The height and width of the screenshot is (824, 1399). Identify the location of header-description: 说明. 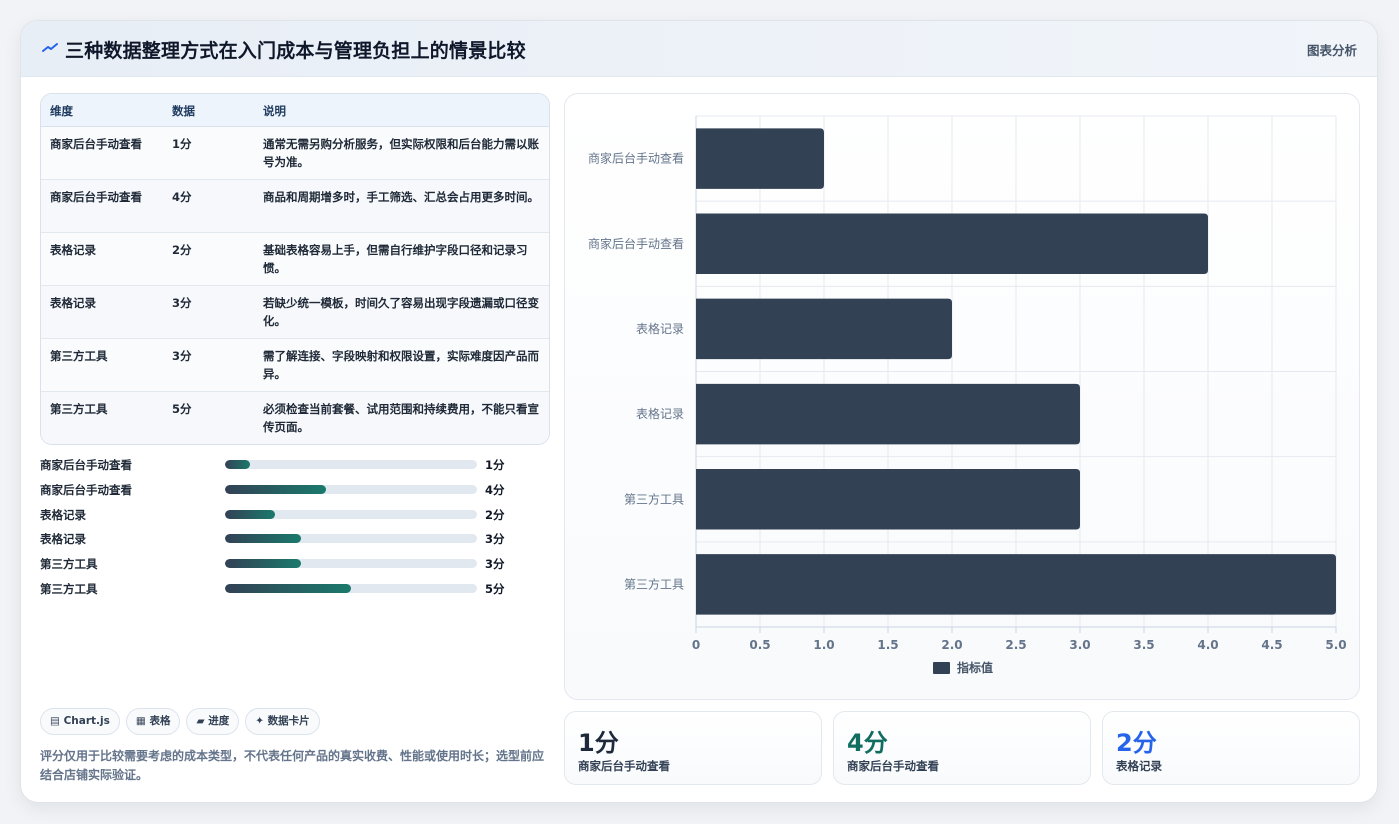
(274, 111).